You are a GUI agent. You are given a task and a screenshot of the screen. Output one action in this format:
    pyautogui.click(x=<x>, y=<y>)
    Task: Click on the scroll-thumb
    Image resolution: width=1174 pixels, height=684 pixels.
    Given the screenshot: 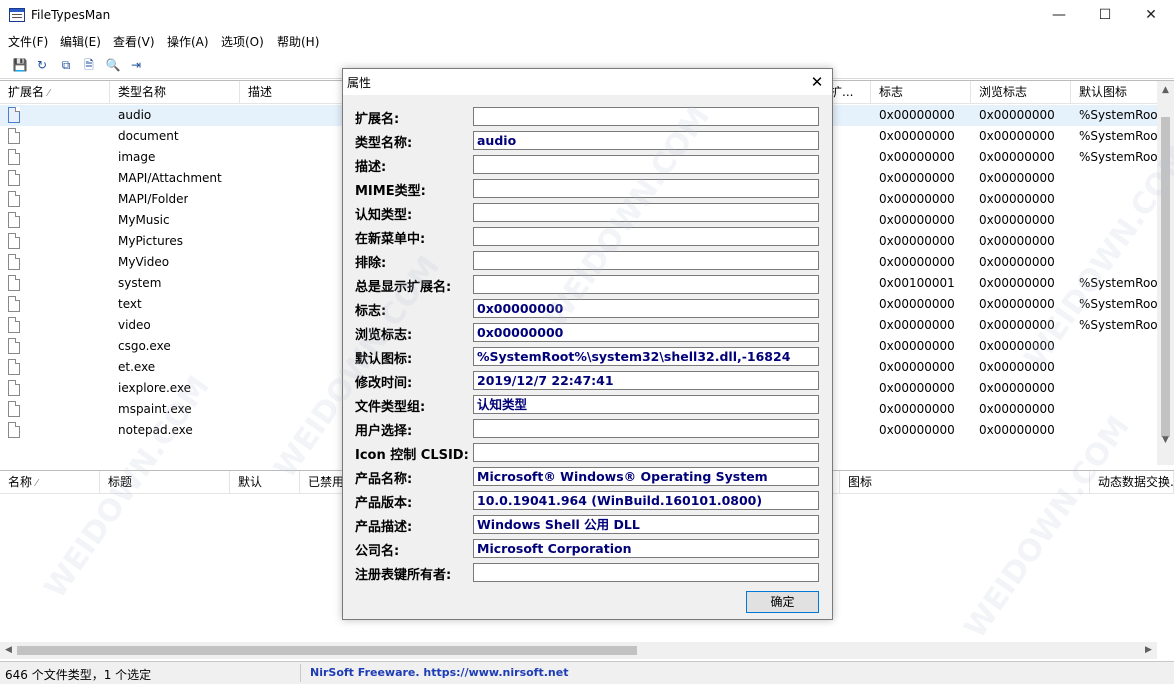 What is the action you would take?
    pyautogui.click(x=1165, y=277)
    